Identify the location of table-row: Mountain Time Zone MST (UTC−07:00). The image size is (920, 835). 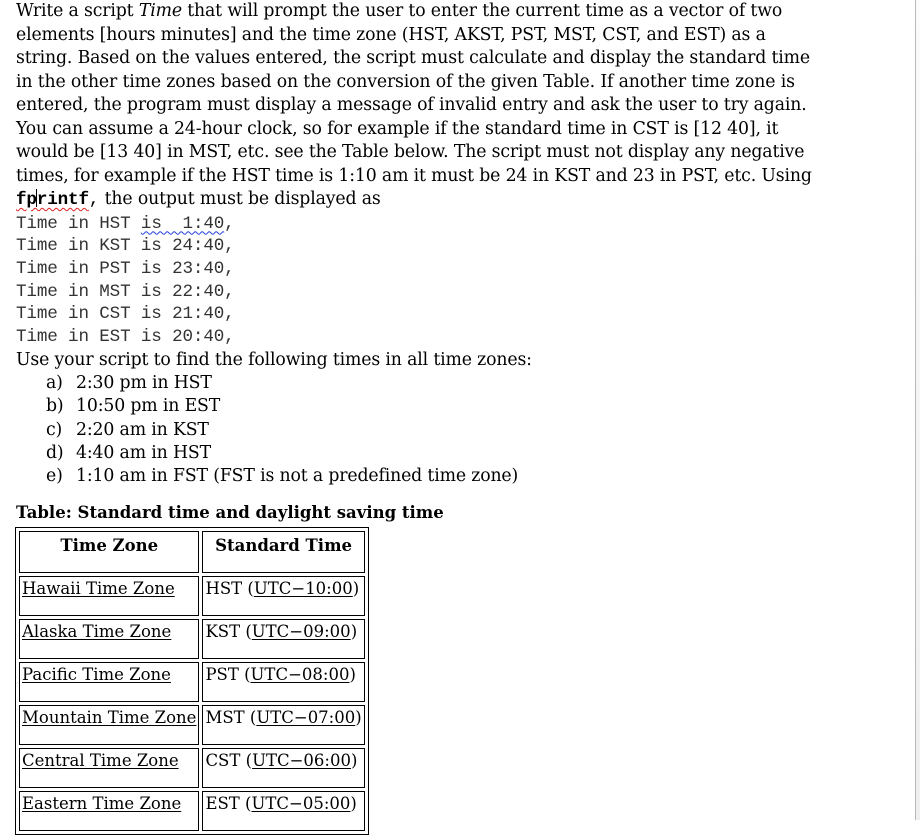
(192, 725).